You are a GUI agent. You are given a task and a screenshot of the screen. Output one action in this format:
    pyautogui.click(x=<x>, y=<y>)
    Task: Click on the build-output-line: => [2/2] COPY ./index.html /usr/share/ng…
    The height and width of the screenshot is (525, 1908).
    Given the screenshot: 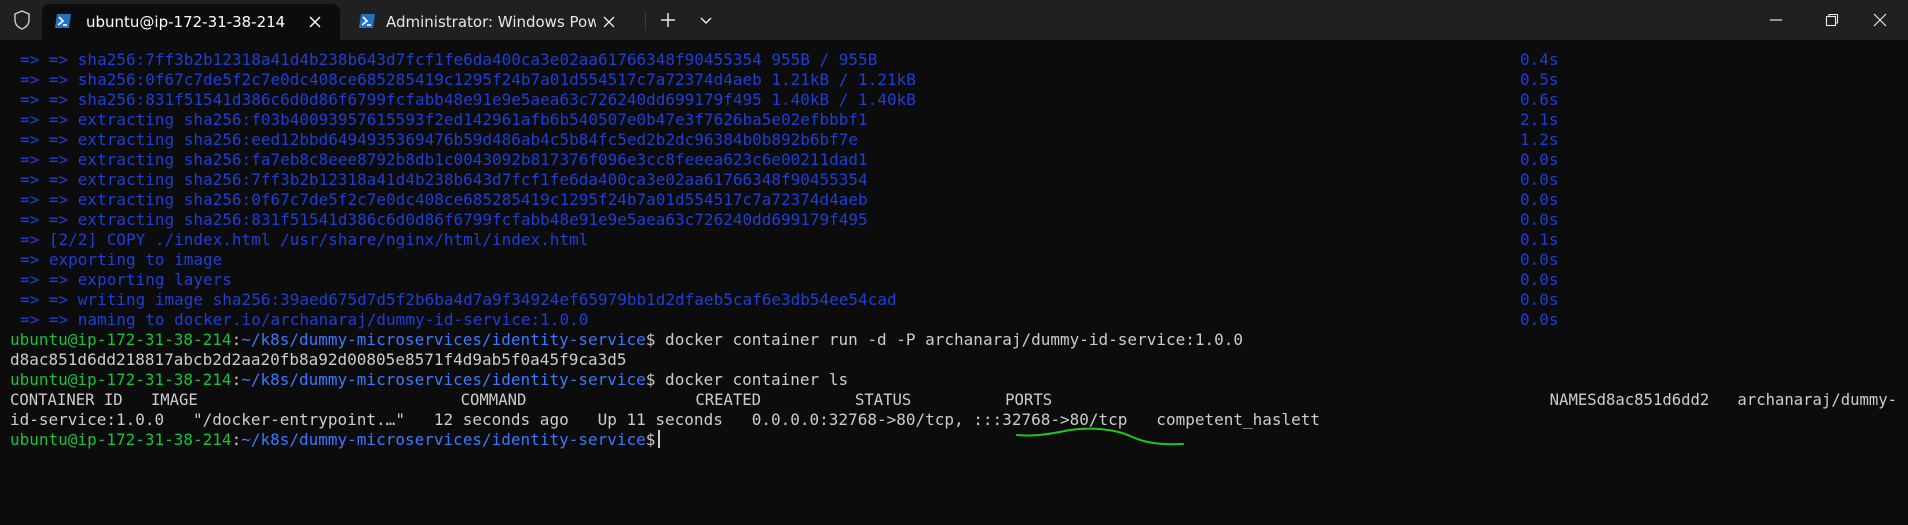 What is the action you would take?
    pyautogui.click(x=304, y=239)
    